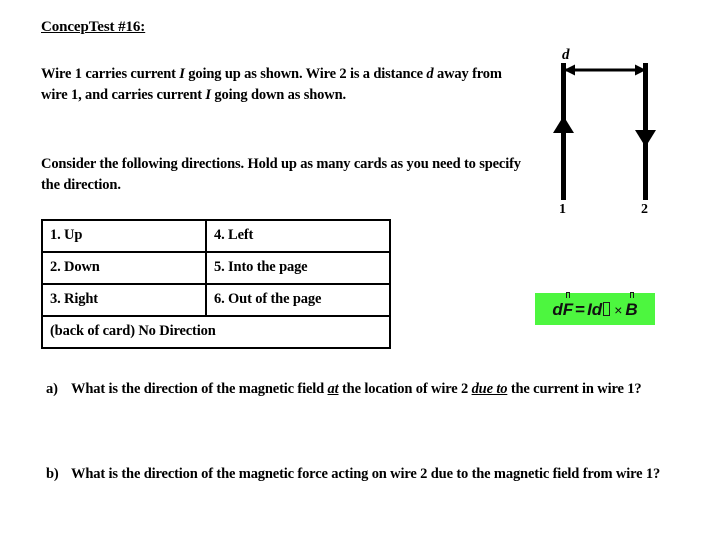  Describe the element at coordinates (562, 209) in the screenshot. I see `wire-1-label: 1` at that location.